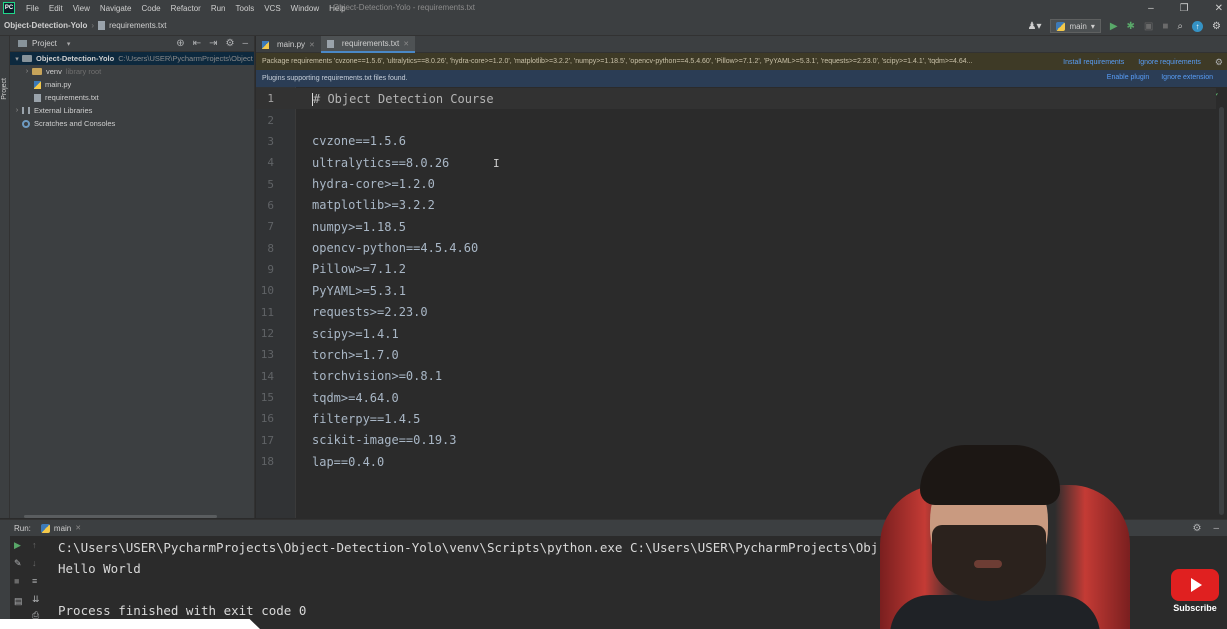 The height and width of the screenshot is (629, 1227). Describe the element at coordinates (267, 334) in the screenshot. I see `line-number: 12` at that location.